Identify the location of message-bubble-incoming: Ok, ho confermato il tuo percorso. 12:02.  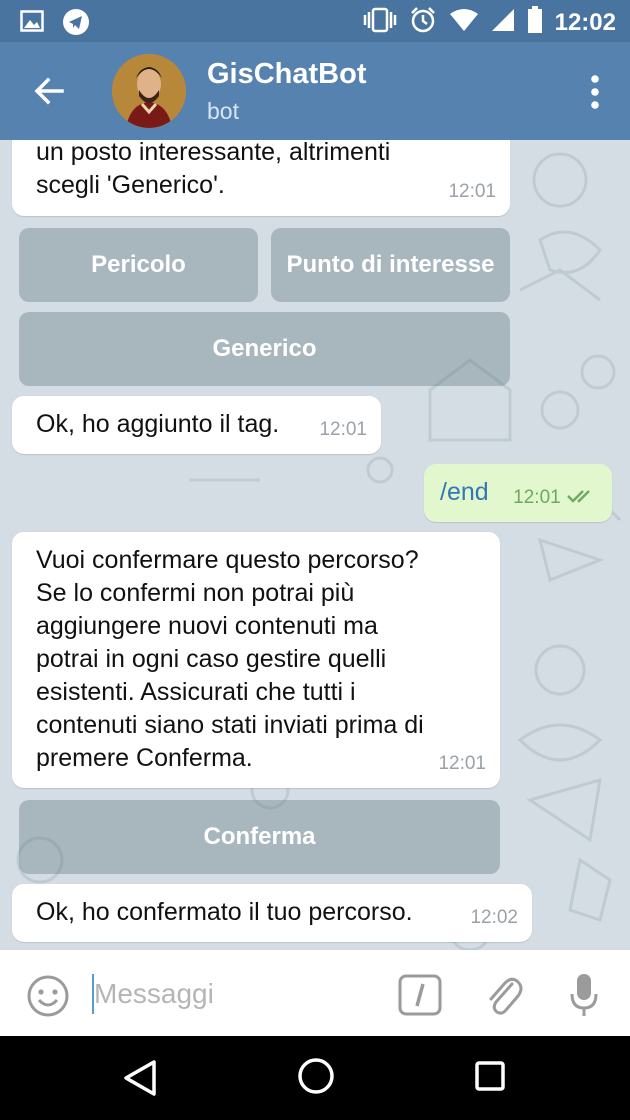
(272, 913).